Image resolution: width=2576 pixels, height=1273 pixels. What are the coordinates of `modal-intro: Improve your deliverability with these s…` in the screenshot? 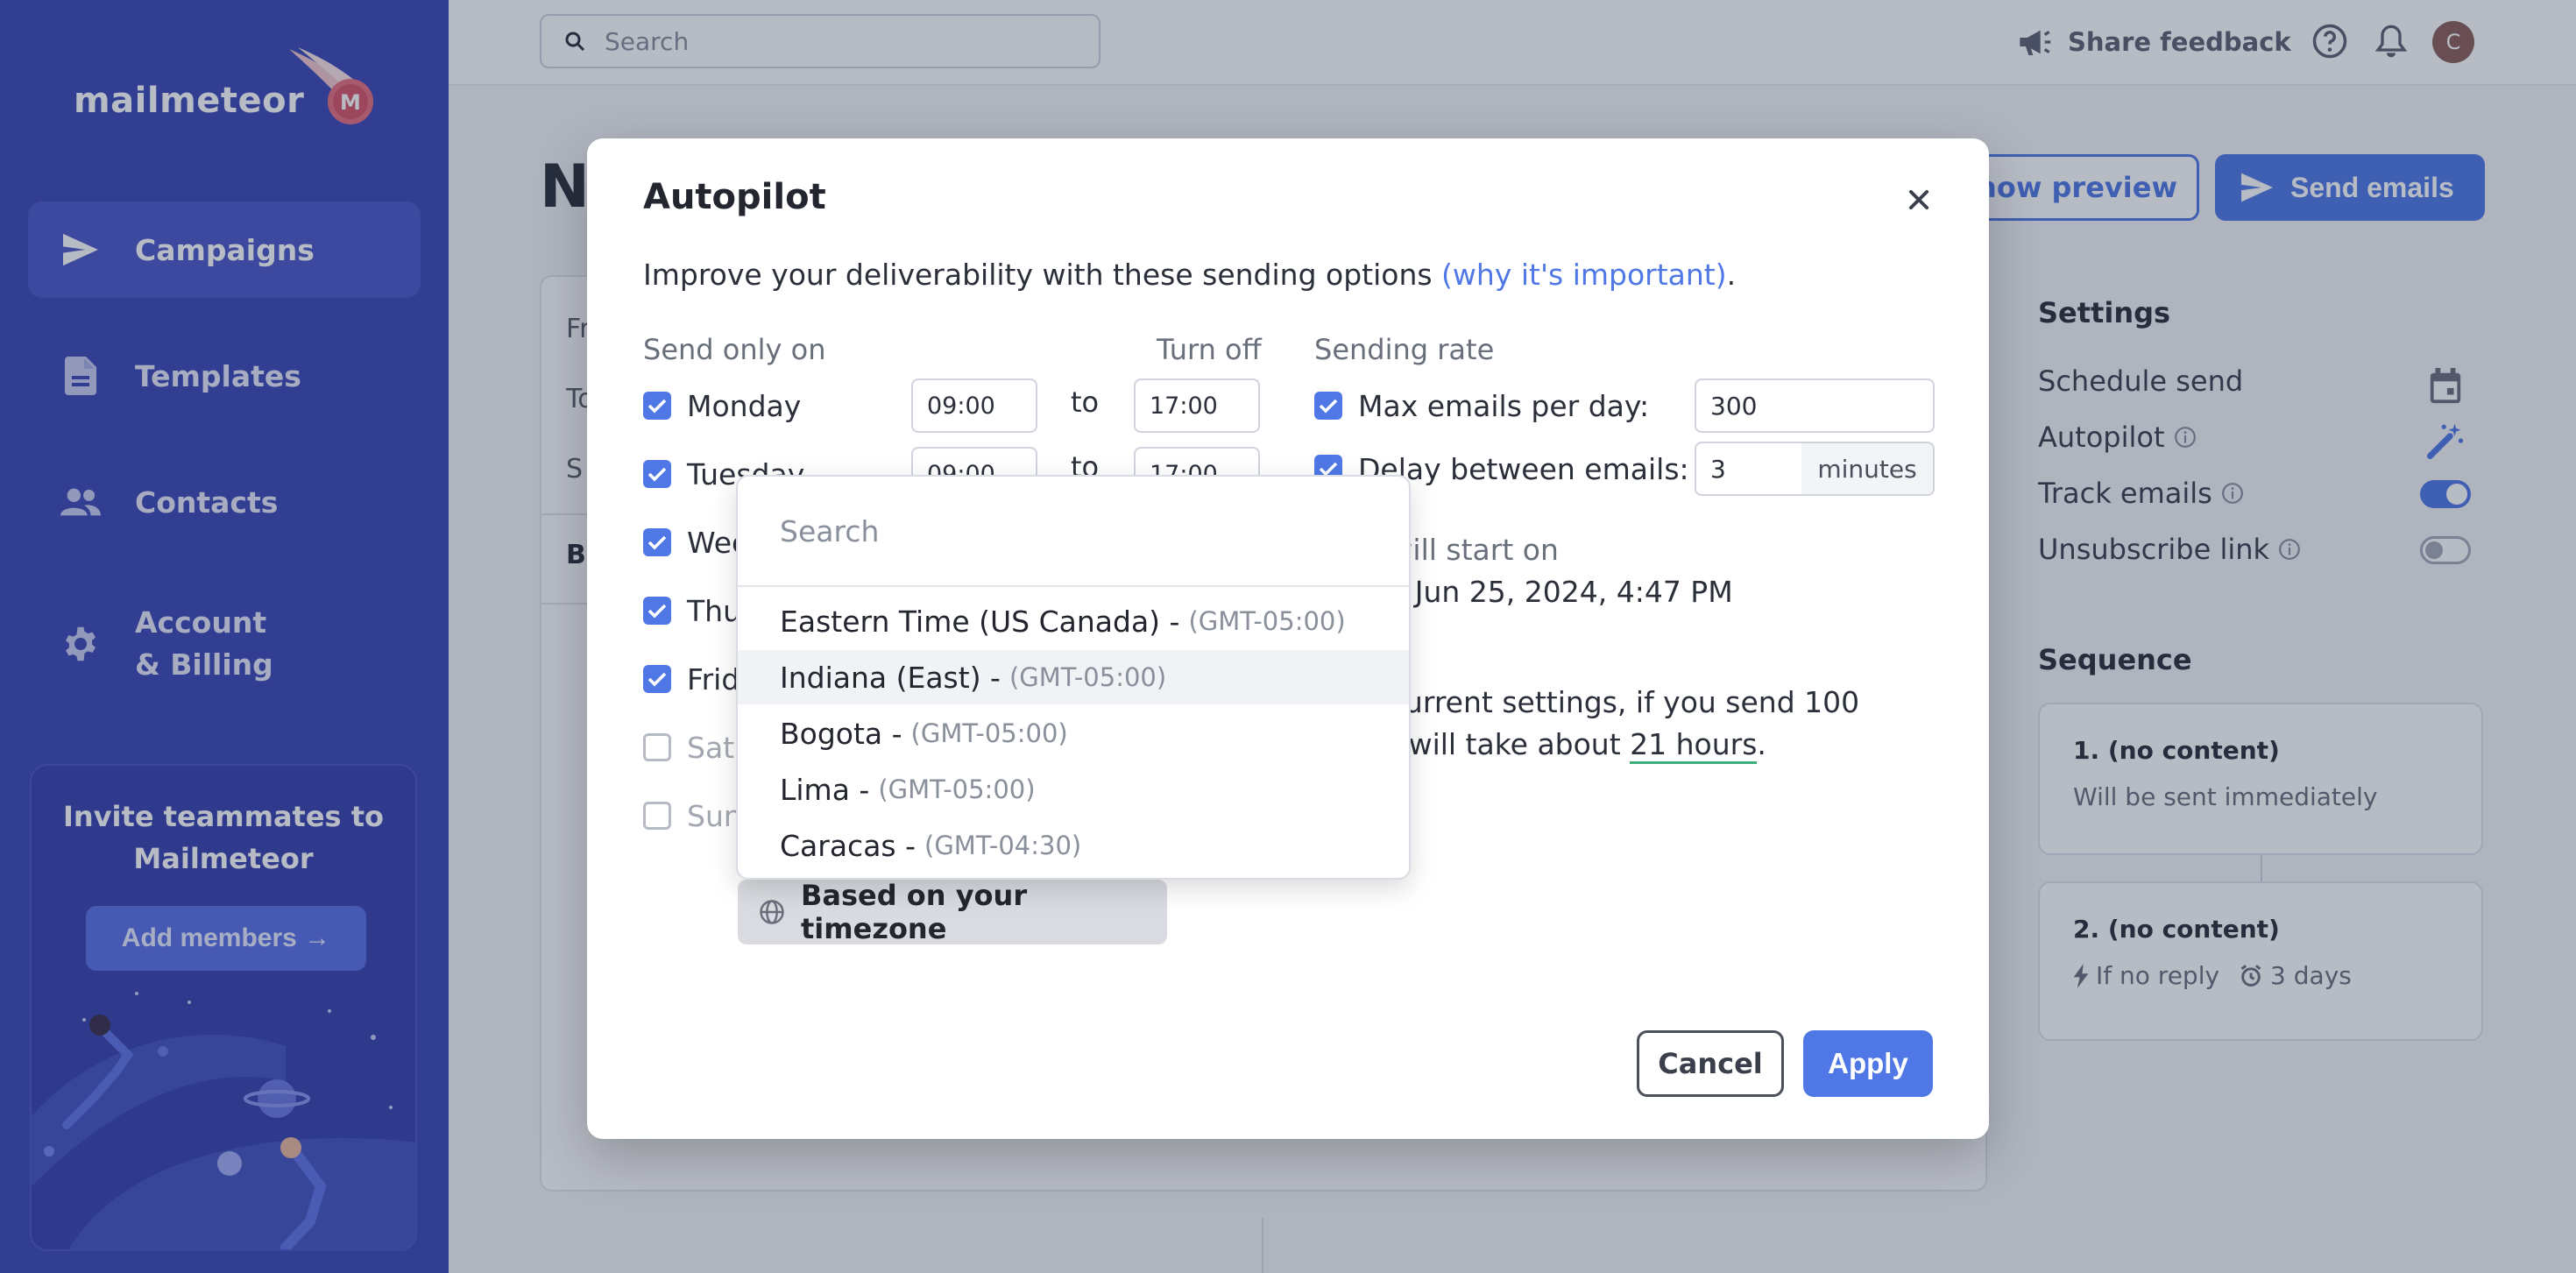 It's located at (1189, 275).